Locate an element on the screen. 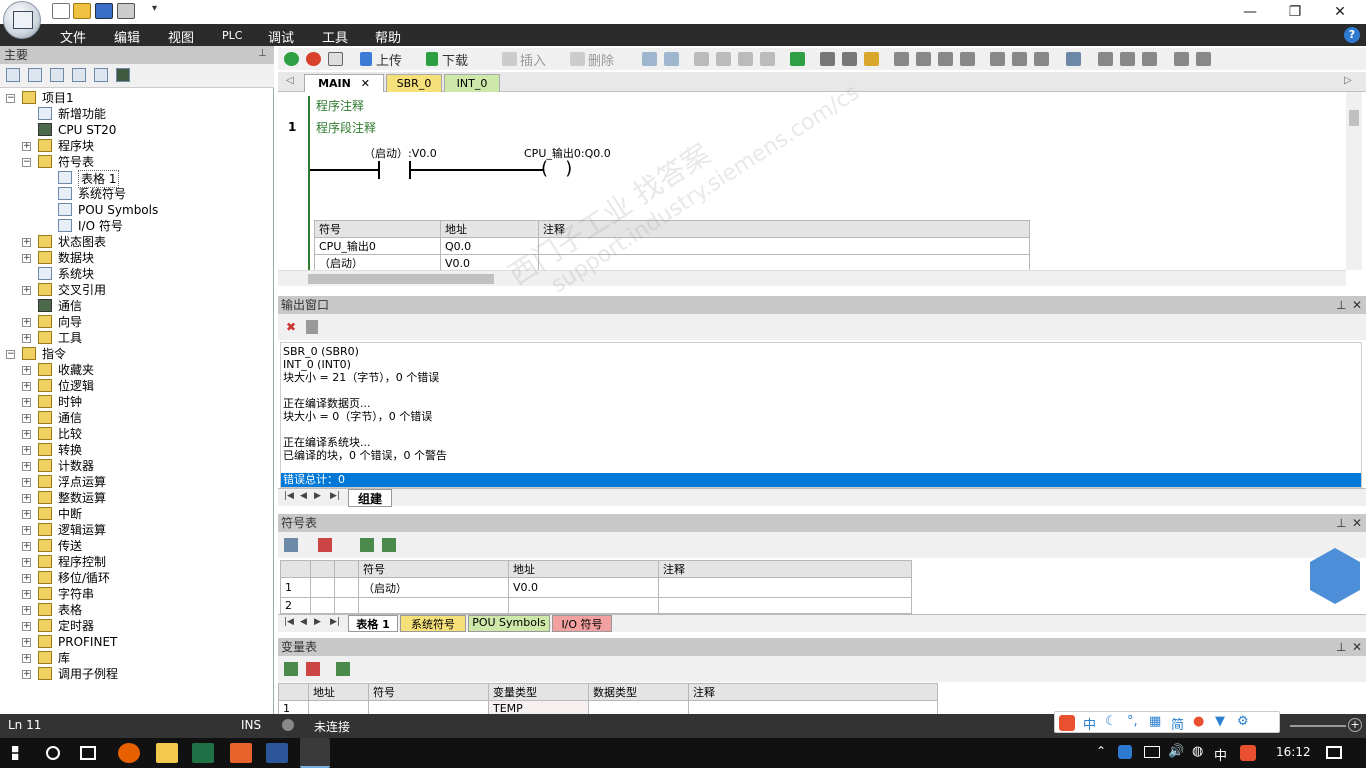  list-icon is located at coordinates (79, 75).